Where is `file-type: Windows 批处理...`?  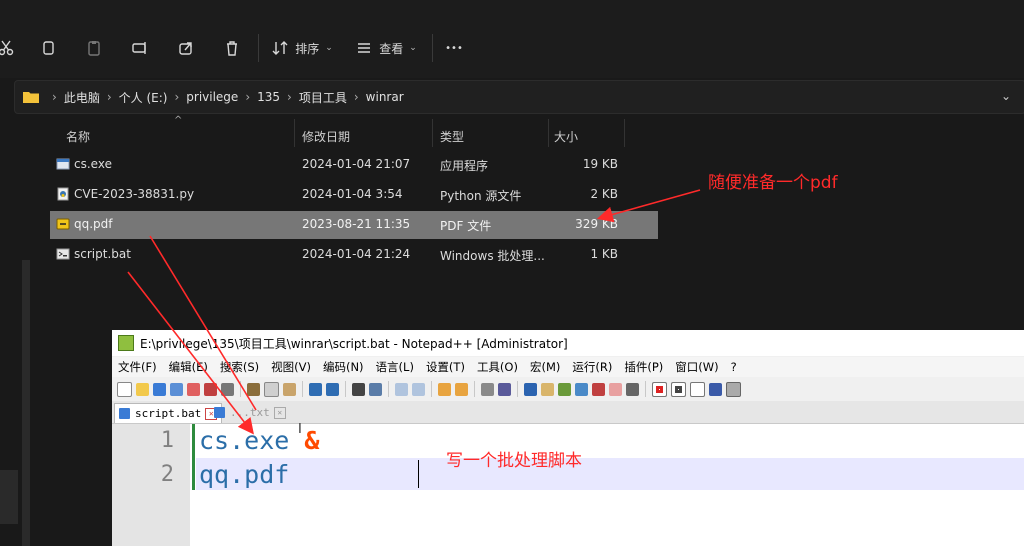
file-type: Windows 批处理... is located at coordinates (492, 256).